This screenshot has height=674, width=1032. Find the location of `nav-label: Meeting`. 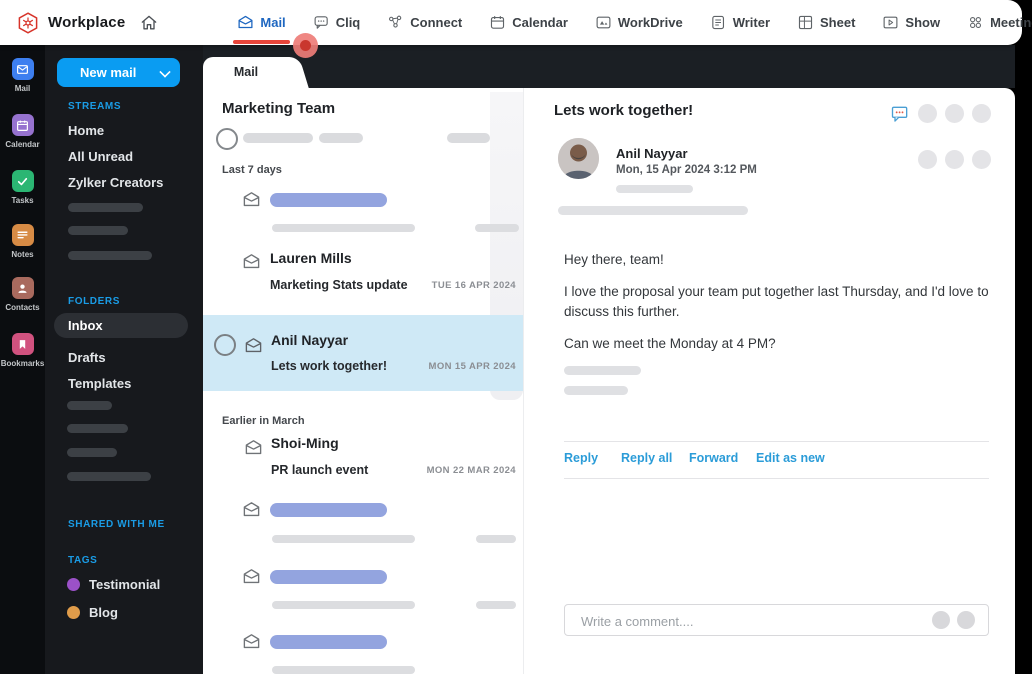

nav-label: Meeting is located at coordinates (1011, 22).